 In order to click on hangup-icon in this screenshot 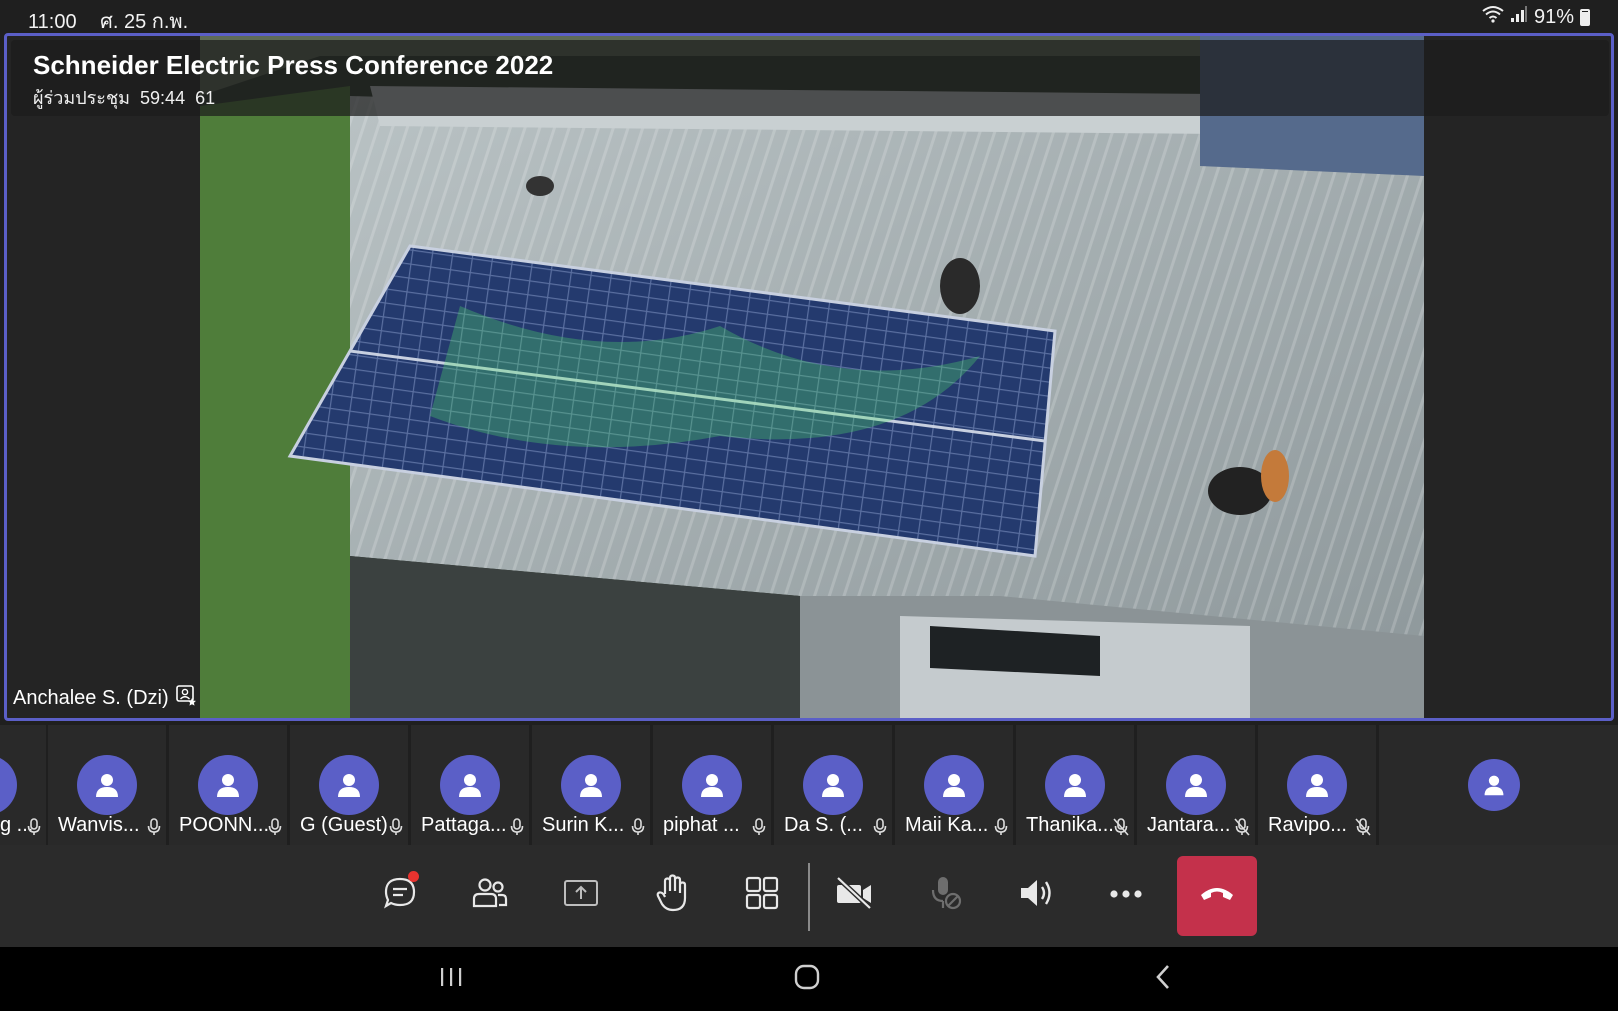, I will do `click(1217, 896)`.